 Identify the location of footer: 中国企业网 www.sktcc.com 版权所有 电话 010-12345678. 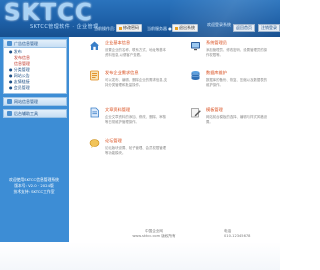
(174, 236).